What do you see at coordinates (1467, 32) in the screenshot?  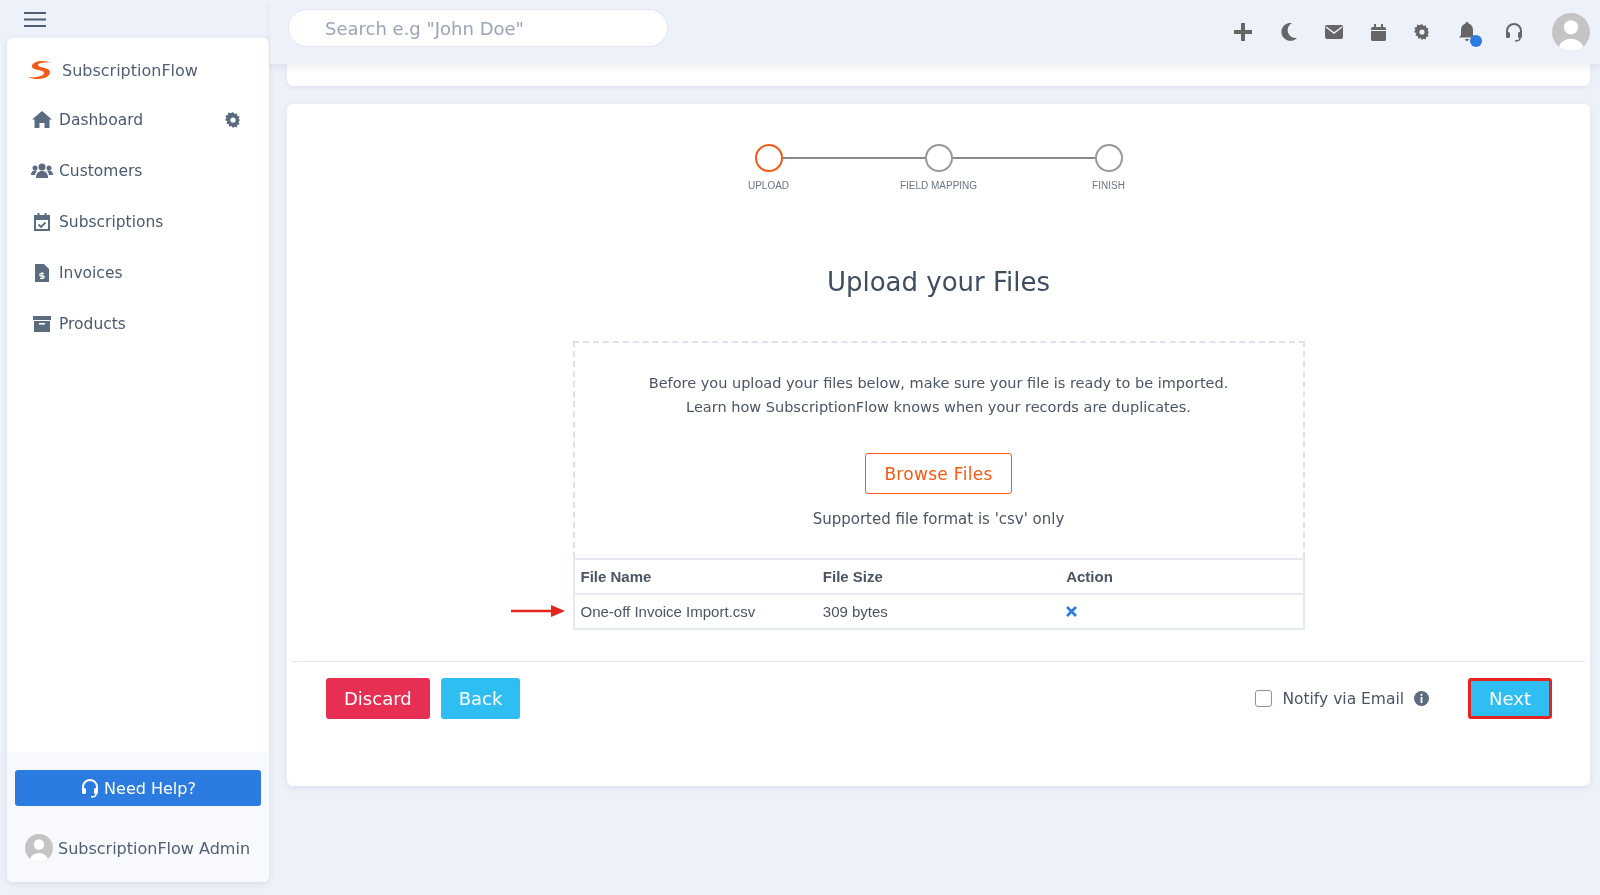 I see `bell-icon` at bounding box center [1467, 32].